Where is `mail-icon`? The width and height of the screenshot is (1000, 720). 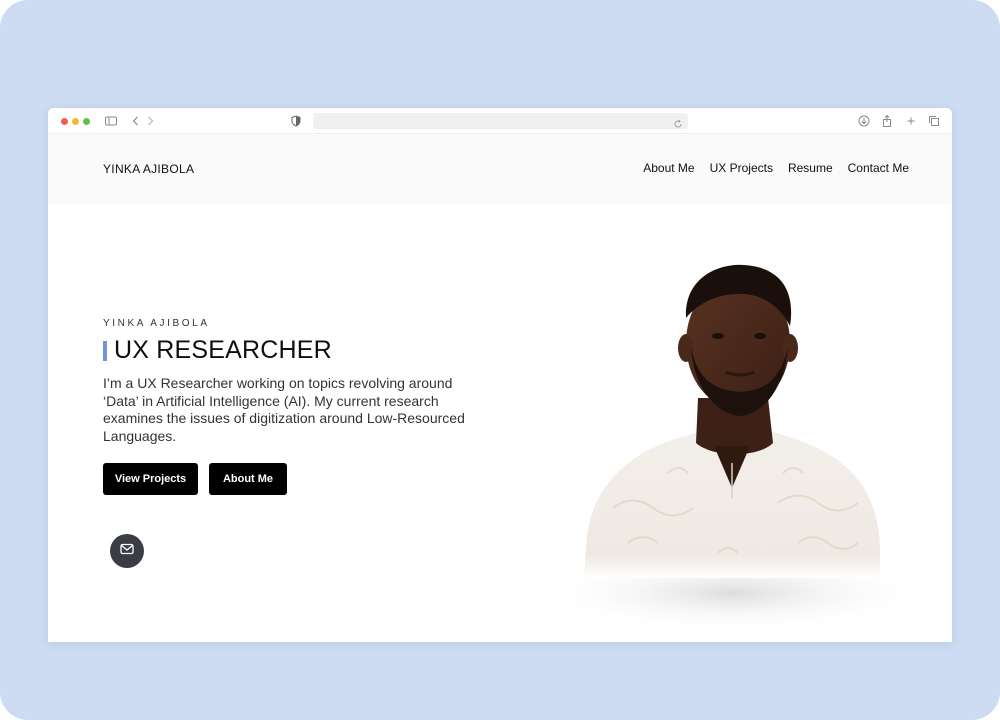 mail-icon is located at coordinates (127, 551).